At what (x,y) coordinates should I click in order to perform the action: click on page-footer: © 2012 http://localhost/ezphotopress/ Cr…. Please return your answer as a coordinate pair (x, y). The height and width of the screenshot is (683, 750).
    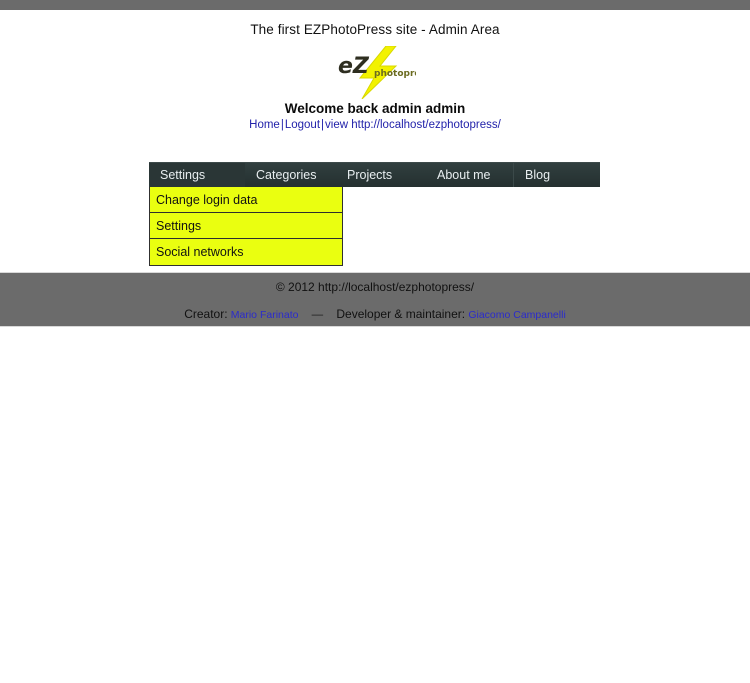
    Looking at the image, I should click on (375, 299).